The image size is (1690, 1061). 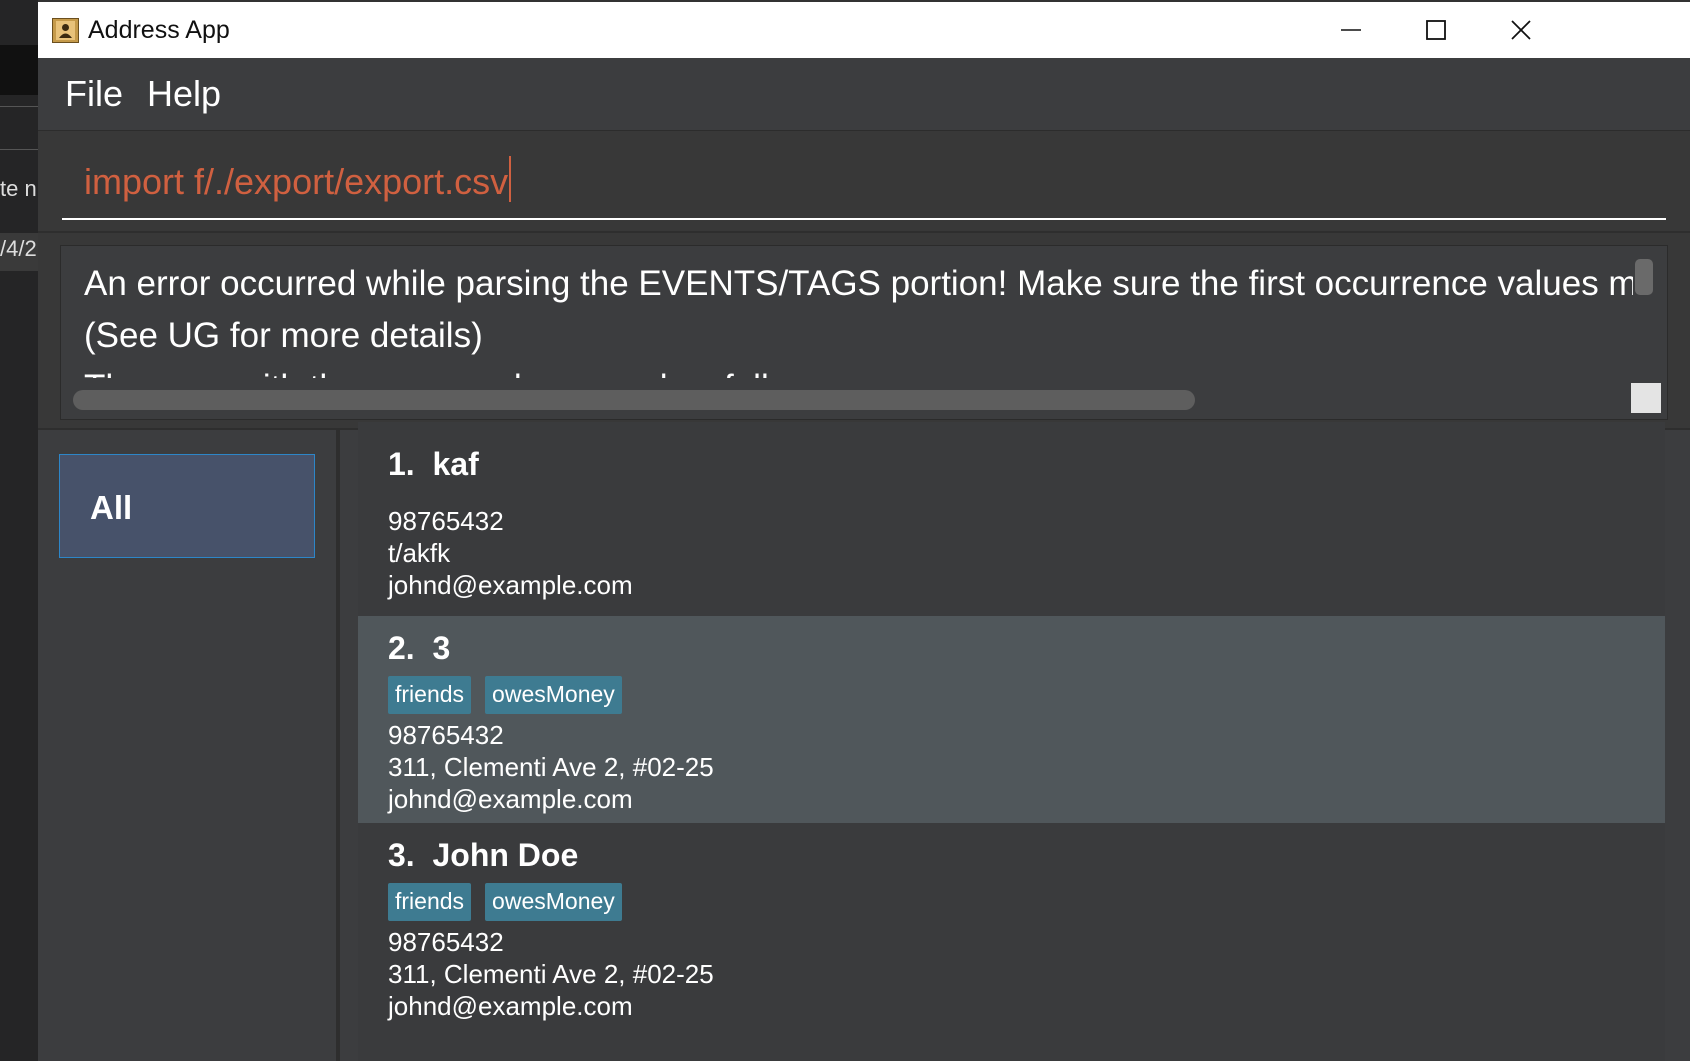 What do you see at coordinates (18, 248) in the screenshot?
I see `background-text: /4/2` at bounding box center [18, 248].